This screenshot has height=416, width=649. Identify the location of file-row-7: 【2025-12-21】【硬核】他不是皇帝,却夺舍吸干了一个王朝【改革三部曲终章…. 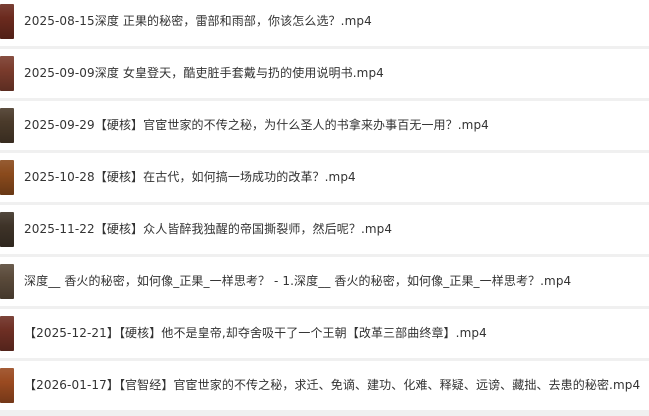
(324, 333).